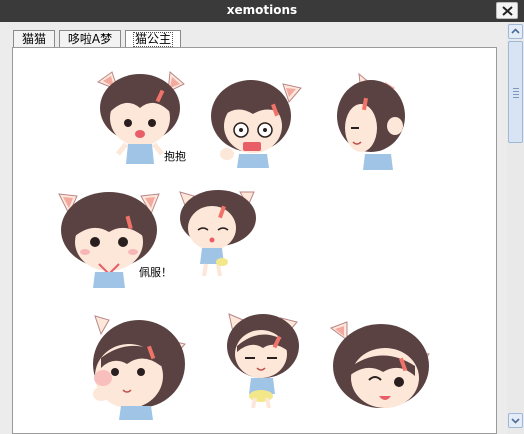  I want to click on tab-doraemon: 哆啦A梦, so click(90, 39).